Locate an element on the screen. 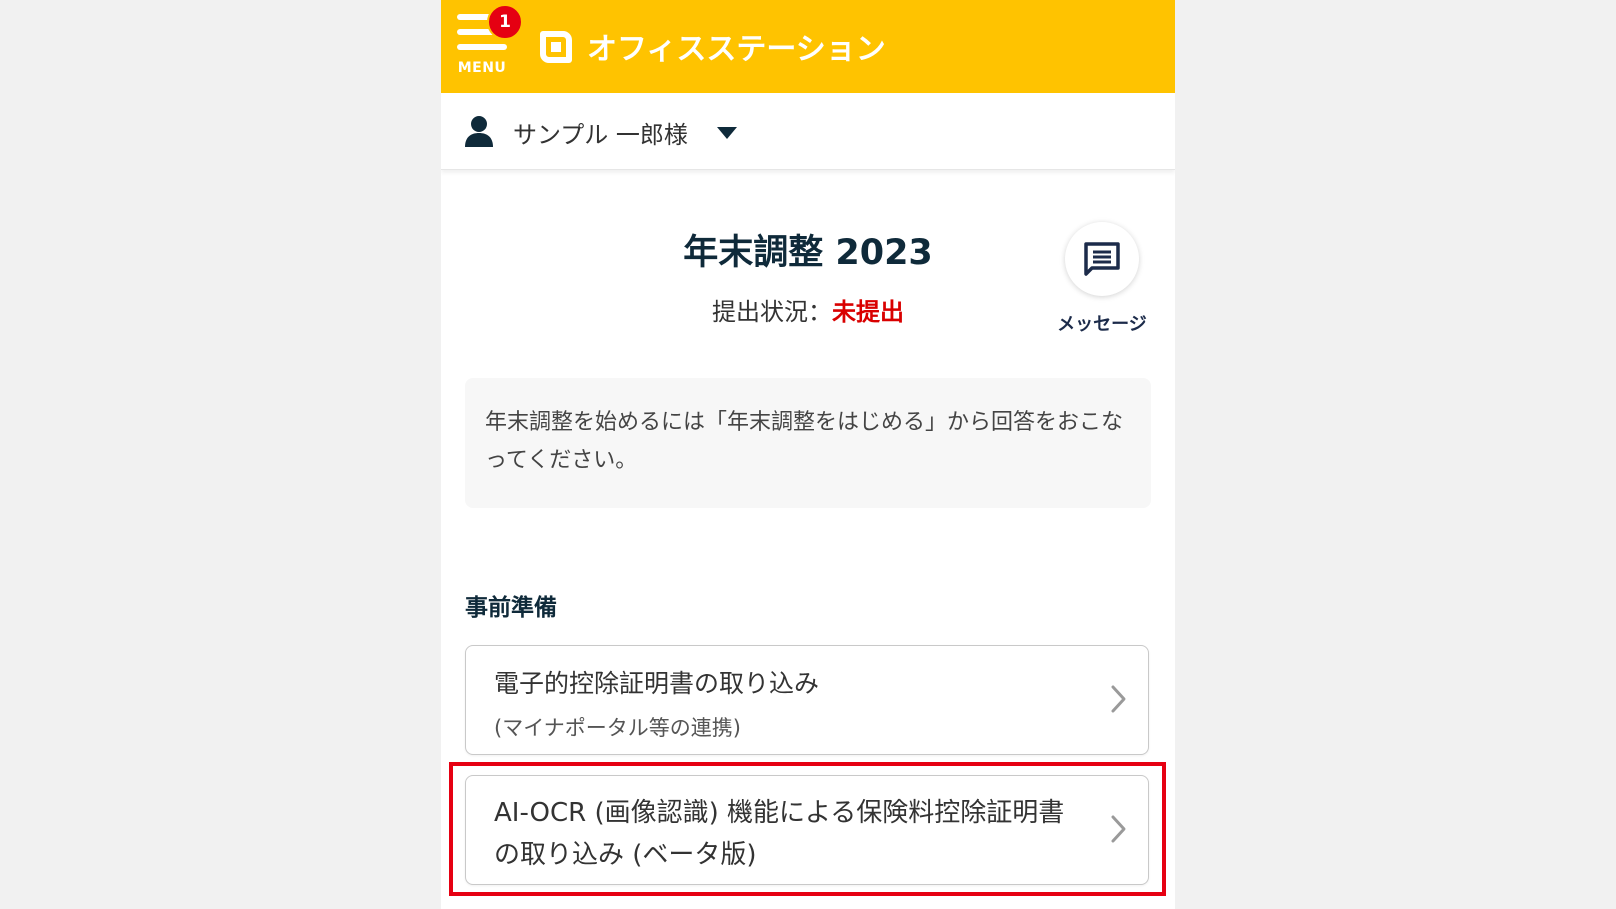 The height and width of the screenshot is (909, 1616). ai-ocr-import-card: AI-OCR (画像認識) 機能による保険料控除証明書の取り込み (ベータ版) is located at coordinates (807, 830).